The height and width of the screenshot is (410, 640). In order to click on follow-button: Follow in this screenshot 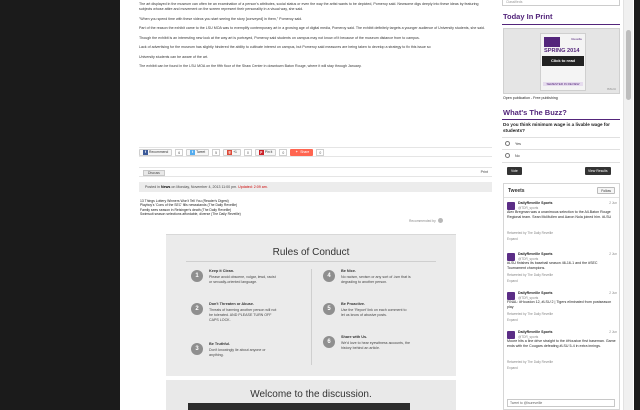, I will do `click(606, 190)`.